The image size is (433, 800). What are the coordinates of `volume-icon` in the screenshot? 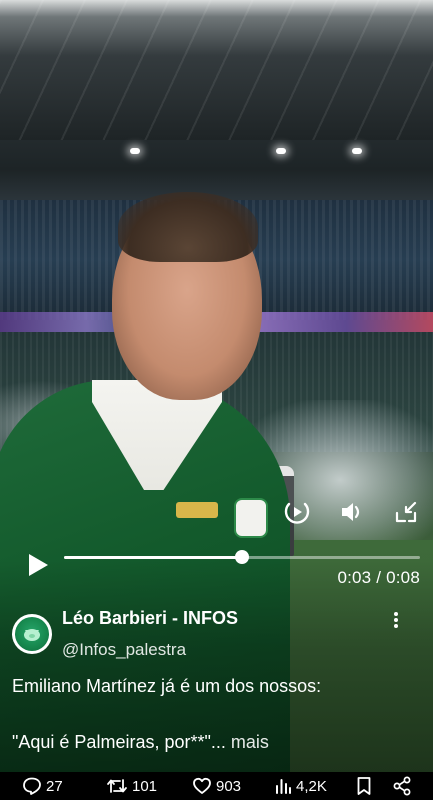 It's located at (351, 512).